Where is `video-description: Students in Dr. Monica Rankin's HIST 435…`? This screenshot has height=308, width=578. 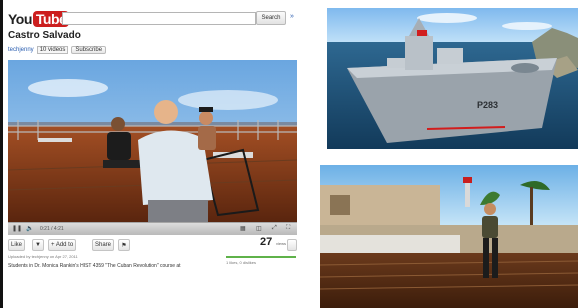 video-description: Students in Dr. Monica Rankin's HIST 435… is located at coordinates (94, 266).